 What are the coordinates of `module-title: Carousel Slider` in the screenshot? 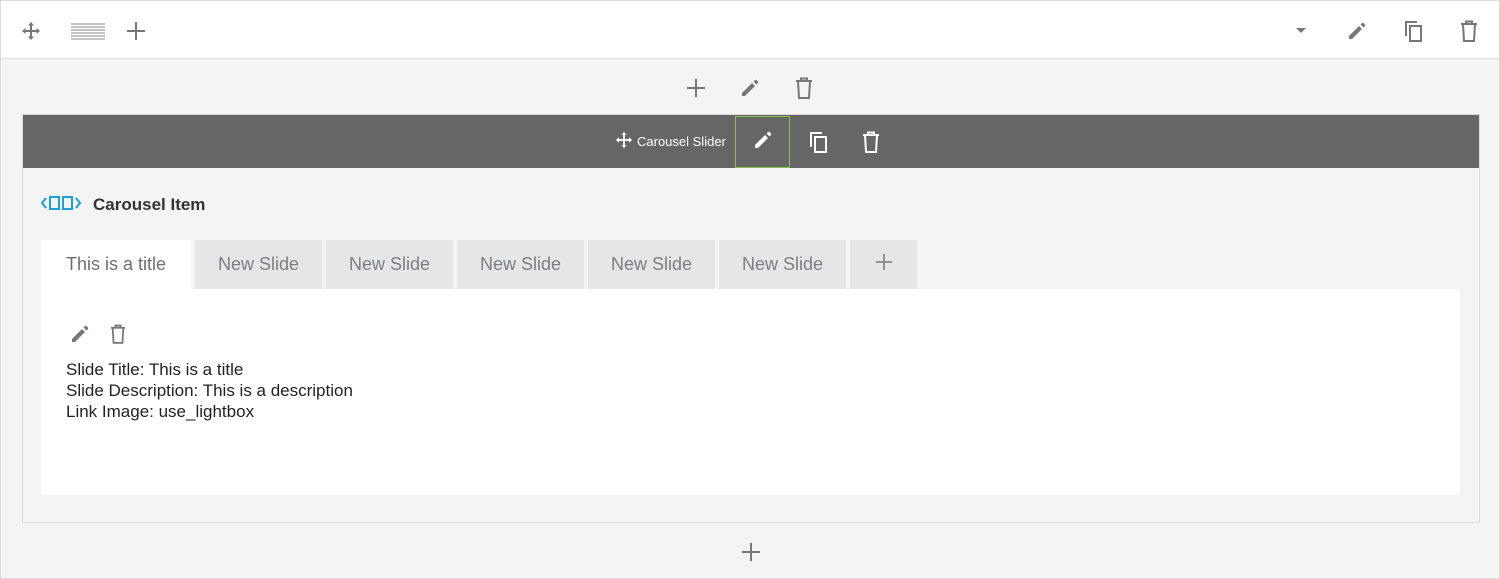 It's located at (670, 141).